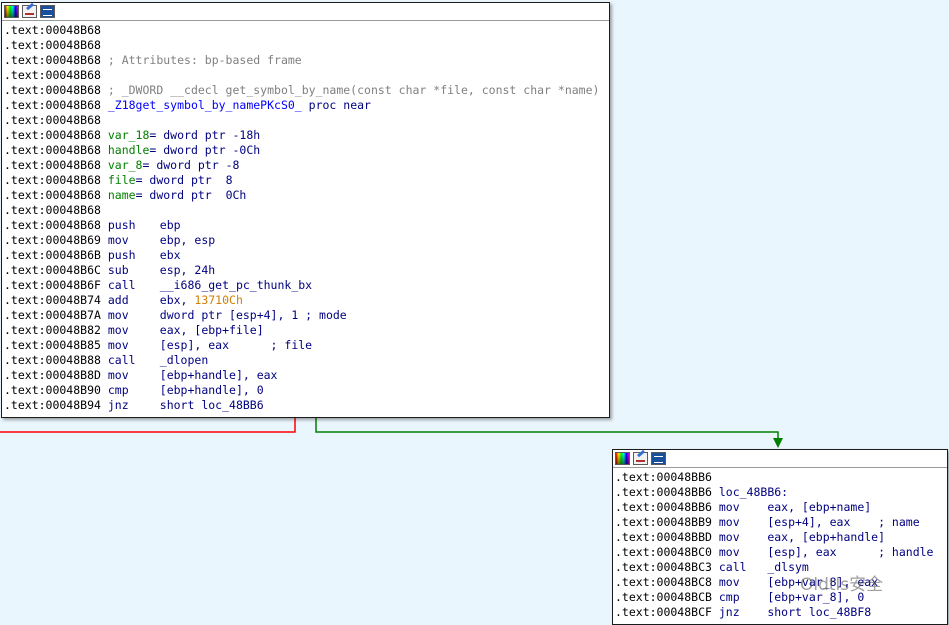 The height and width of the screenshot is (625, 949). Describe the element at coordinates (667, 612) in the screenshot. I see `address: .text:00048BCF` at that location.